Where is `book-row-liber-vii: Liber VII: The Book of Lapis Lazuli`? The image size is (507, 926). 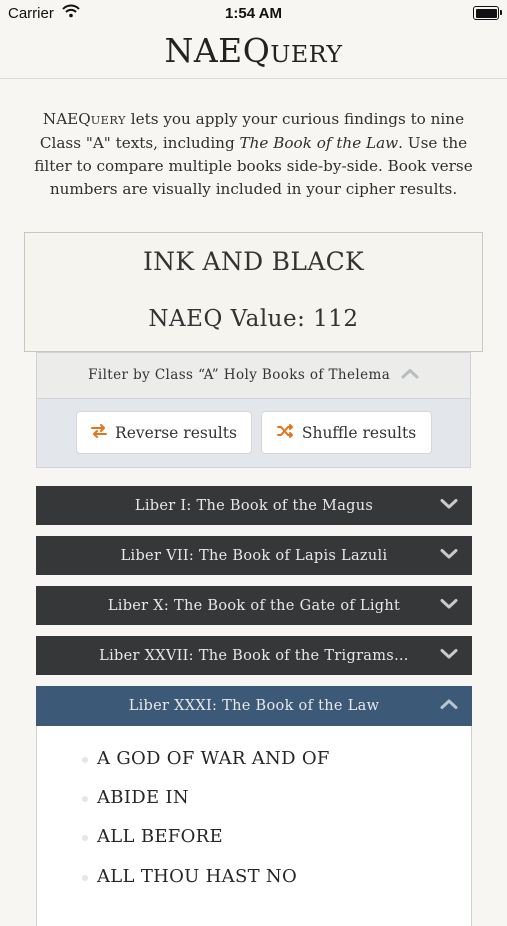 book-row-liber-vii: Liber VII: The Book of Lapis Lazuli is located at coordinates (254, 555).